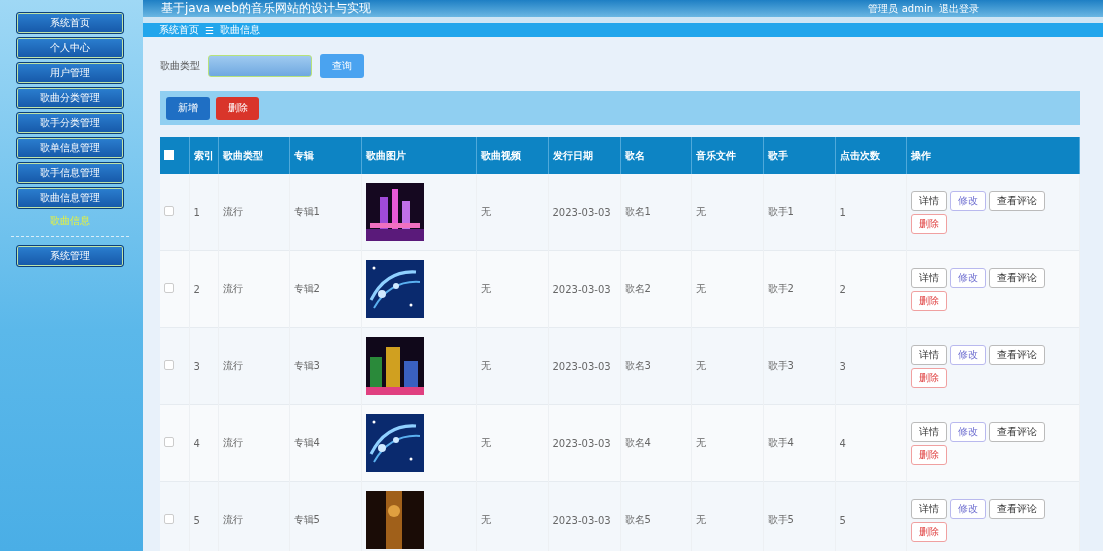  What do you see at coordinates (799, 516) in the screenshot?
I see `table-cell: 歌手5` at bounding box center [799, 516].